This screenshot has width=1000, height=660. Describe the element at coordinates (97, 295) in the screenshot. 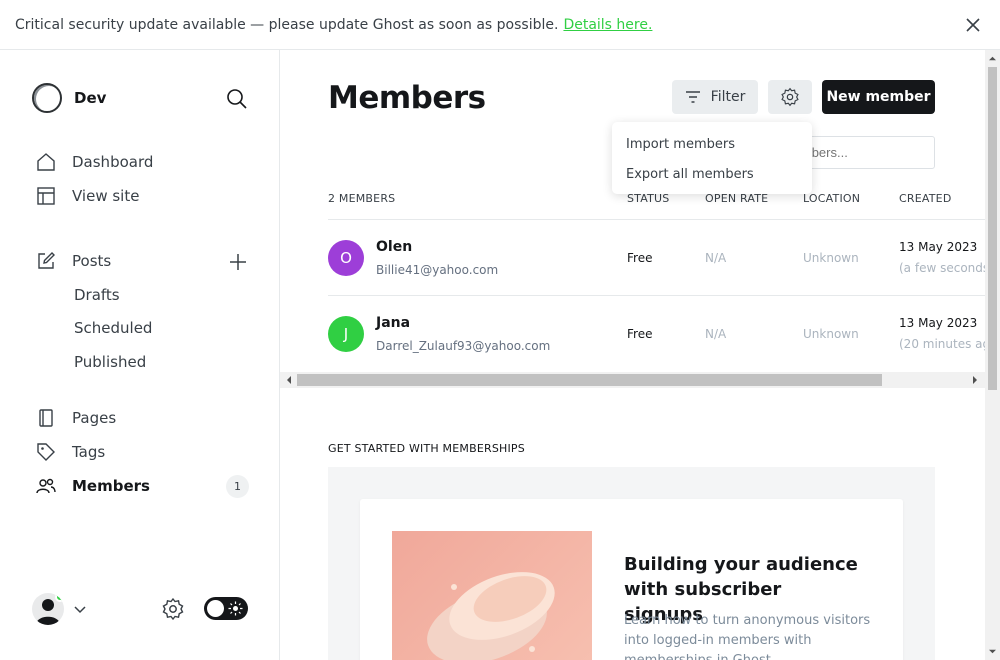

I see `sidebar-item-drafts: Drafts` at that location.